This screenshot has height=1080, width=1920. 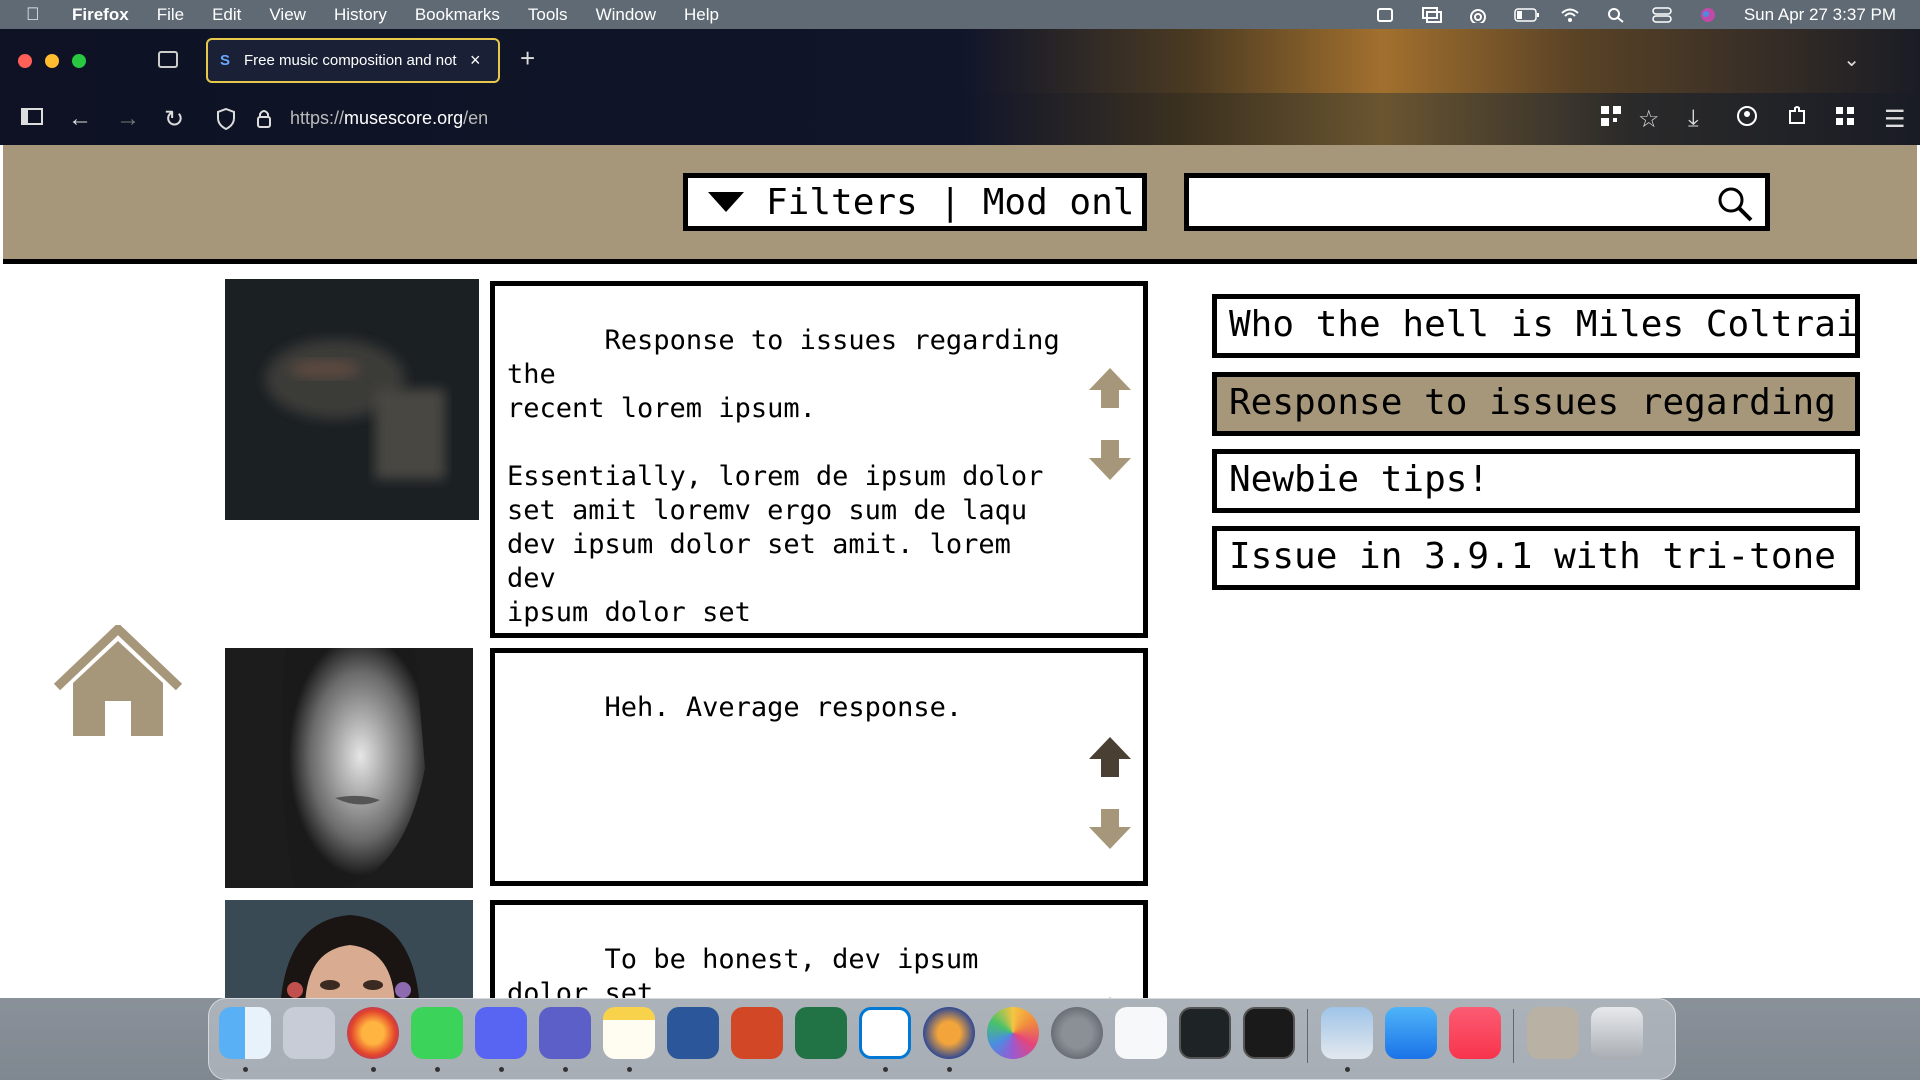 What do you see at coordinates (1386, 15) in the screenshot?
I see `teams-status-icon` at bounding box center [1386, 15].